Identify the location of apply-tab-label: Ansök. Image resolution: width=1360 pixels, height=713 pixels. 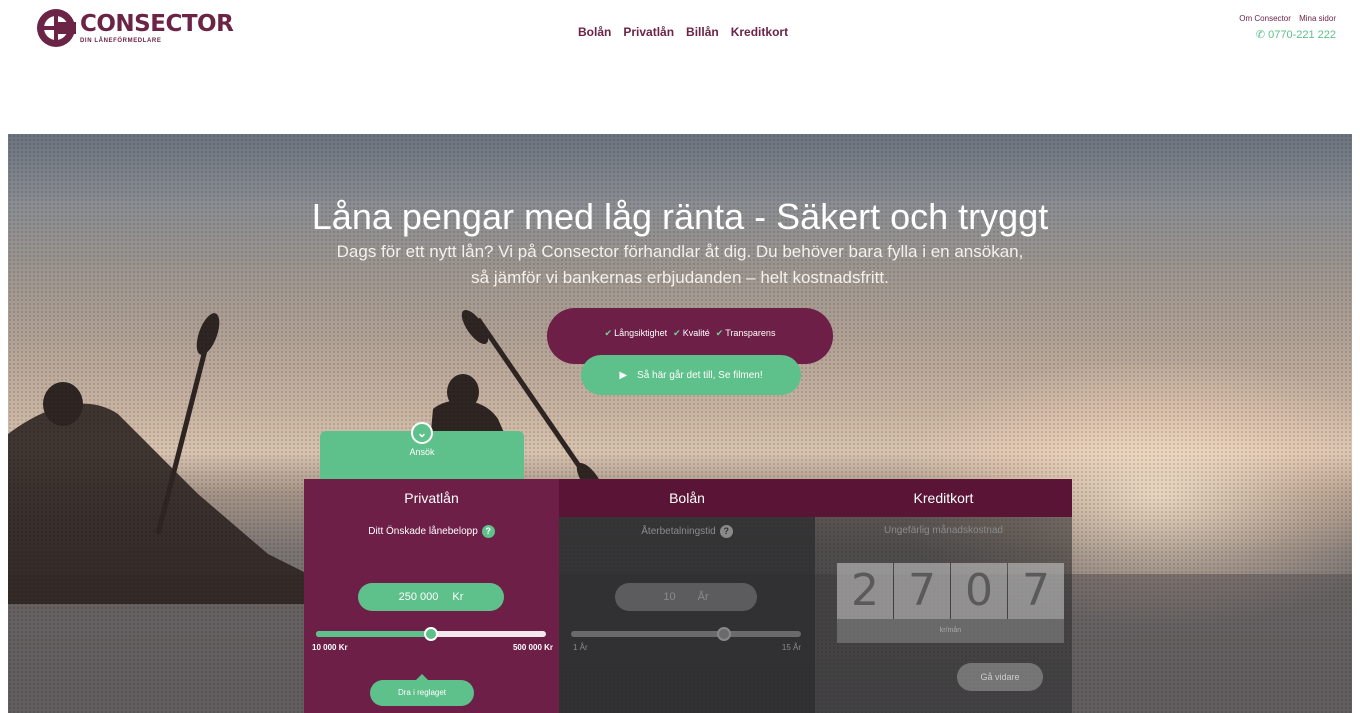
(422, 452).